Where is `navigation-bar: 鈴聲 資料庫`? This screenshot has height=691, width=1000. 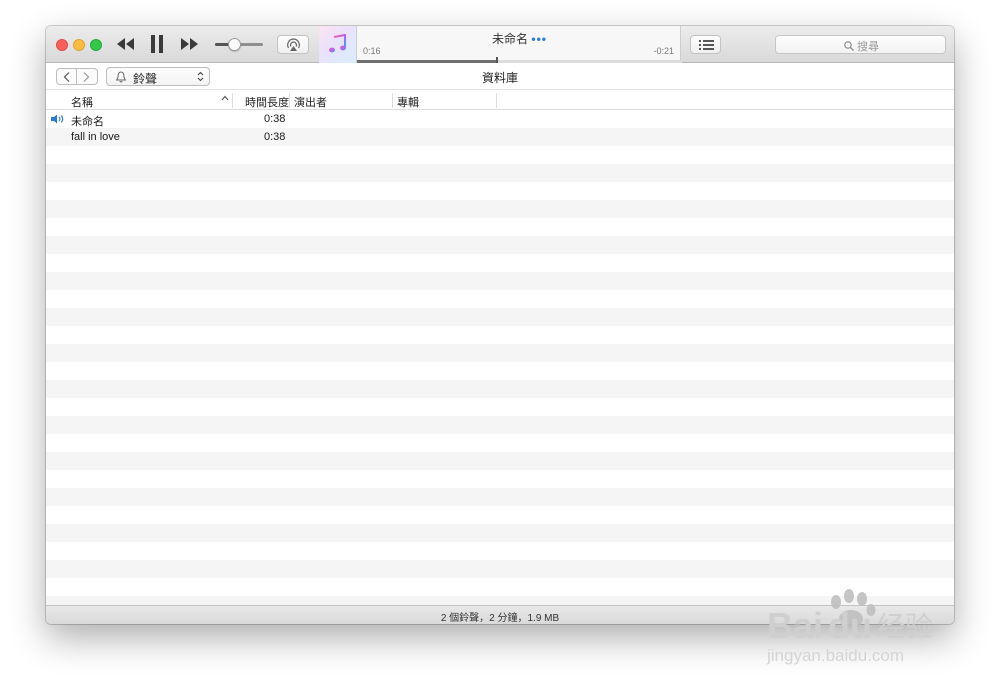
navigation-bar: 鈴聲 資料庫 is located at coordinates (500, 76).